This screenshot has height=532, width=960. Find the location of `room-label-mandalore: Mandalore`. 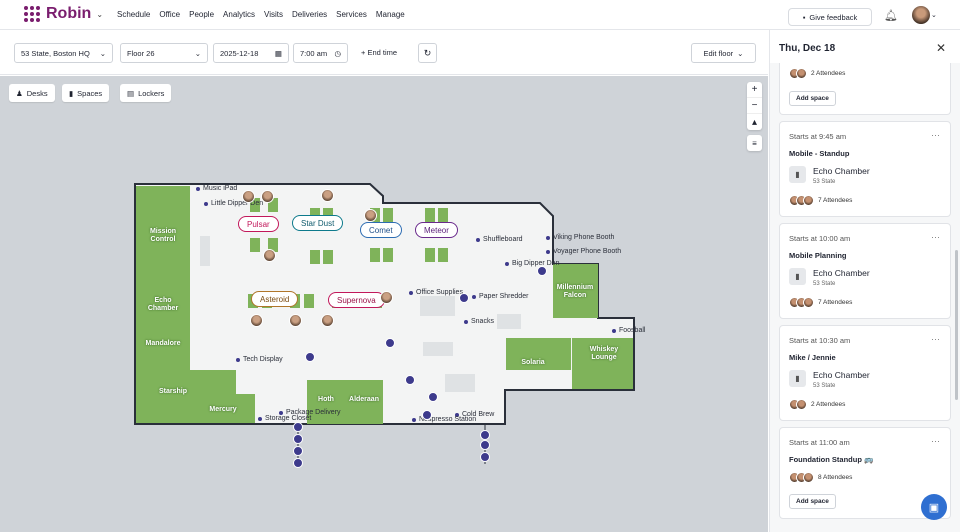

room-label-mandalore: Mandalore is located at coordinates (163, 344).